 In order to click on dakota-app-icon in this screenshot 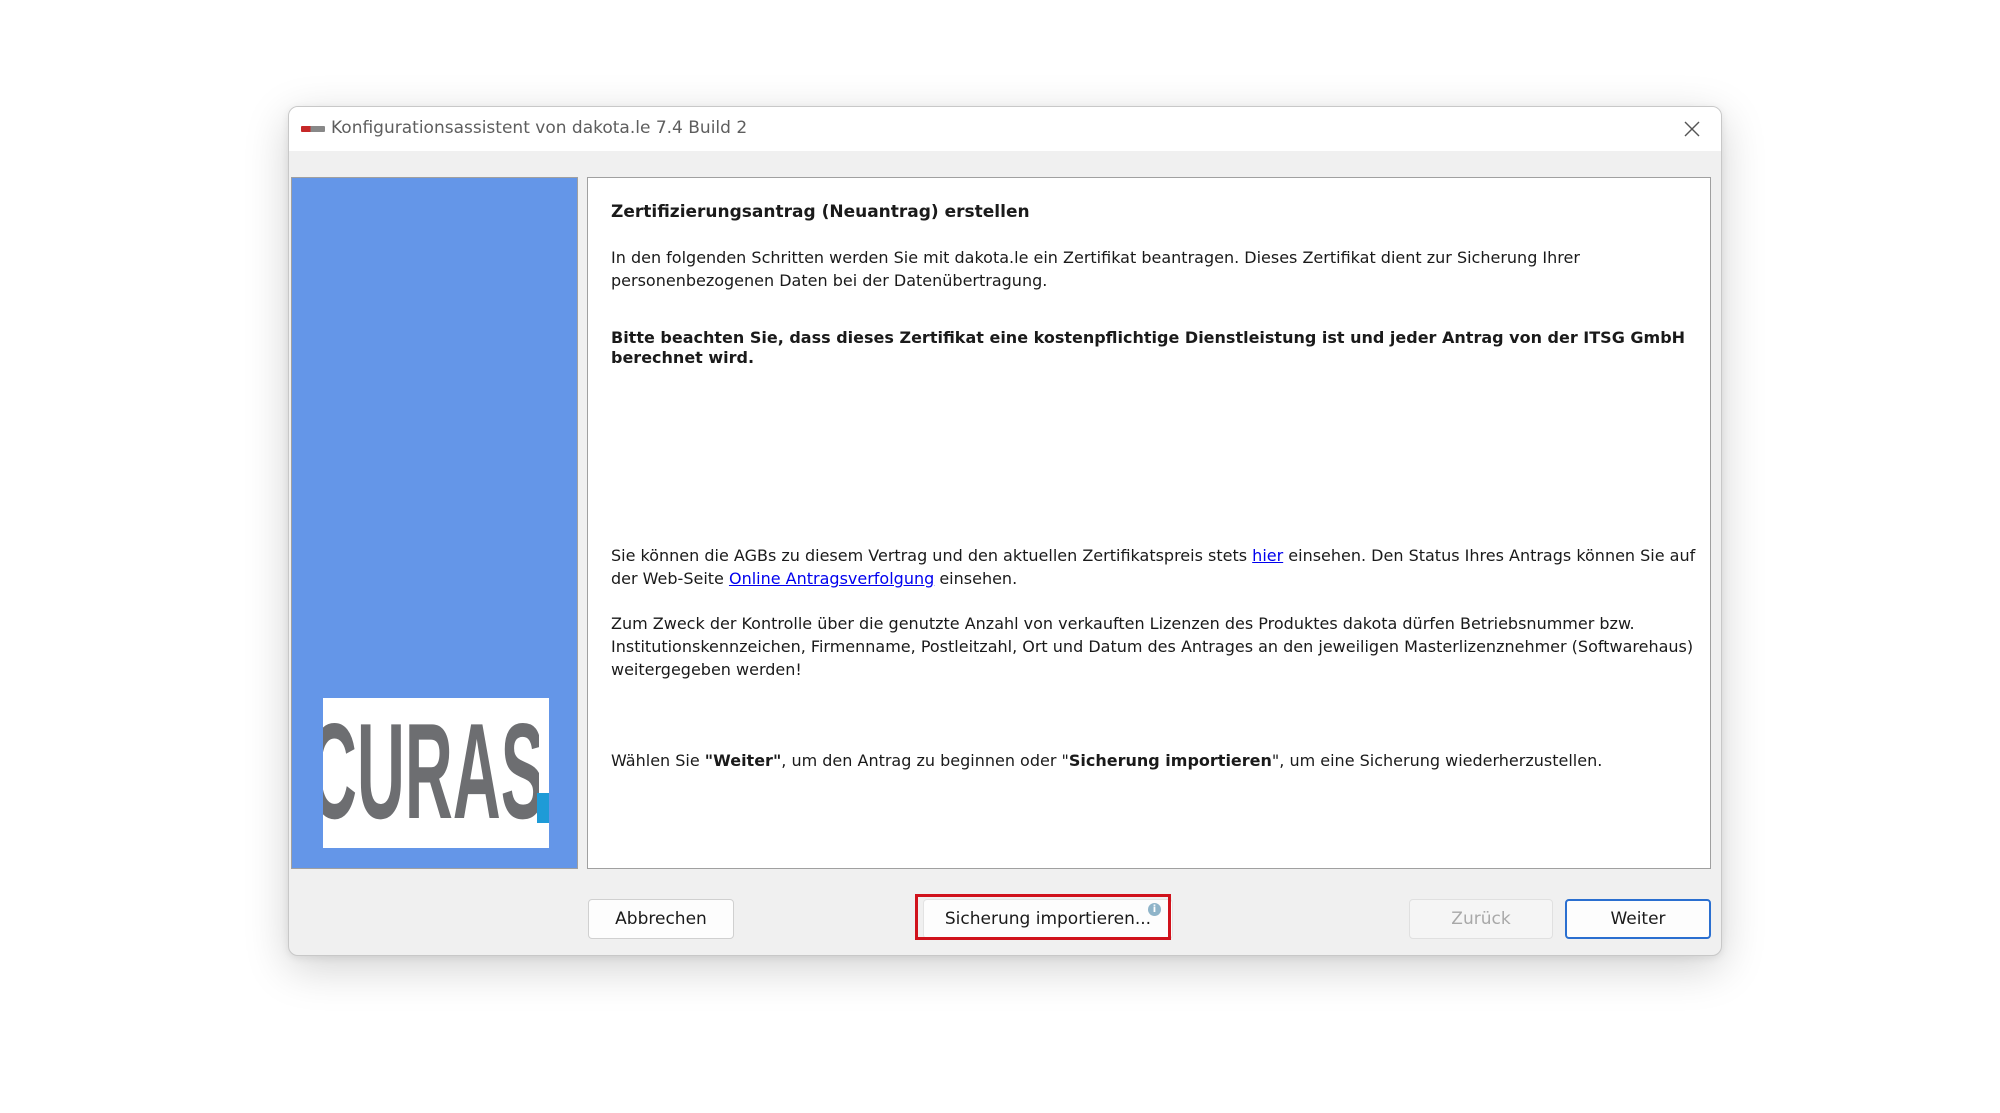, I will do `click(313, 129)`.